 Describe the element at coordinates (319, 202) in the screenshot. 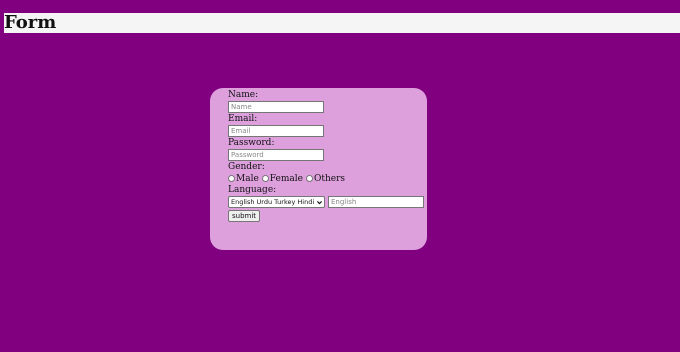

I see `chevron-down-icon` at that location.